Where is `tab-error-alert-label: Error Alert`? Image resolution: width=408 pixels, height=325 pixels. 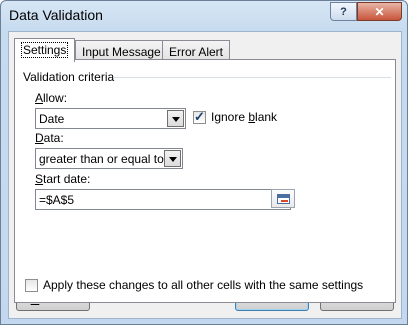
tab-error-alert-label: Error Alert is located at coordinates (196, 52).